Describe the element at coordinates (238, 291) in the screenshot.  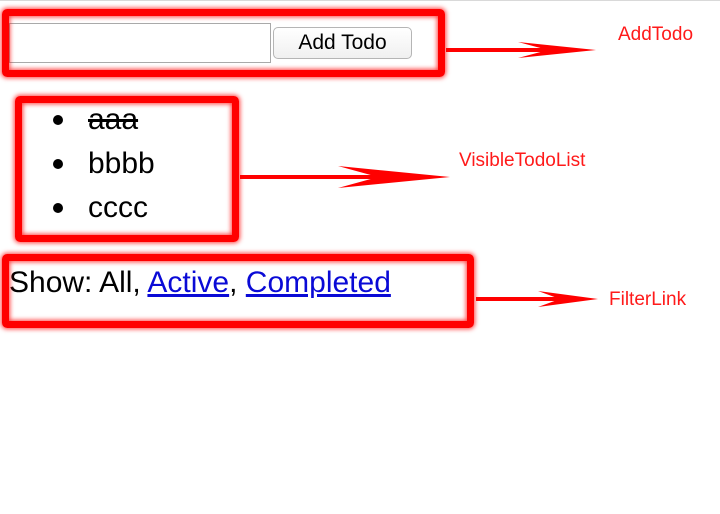
I see `filter-link-highlight-box` at that location.